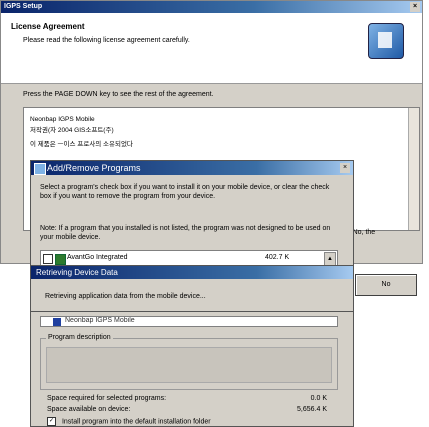 Image resolution: width=429 pixels, height=427 pixels. What do you see at coordinates (413, 169) in the screenshot?
I see `license-scrollbar` at bounding box center [413, 169].